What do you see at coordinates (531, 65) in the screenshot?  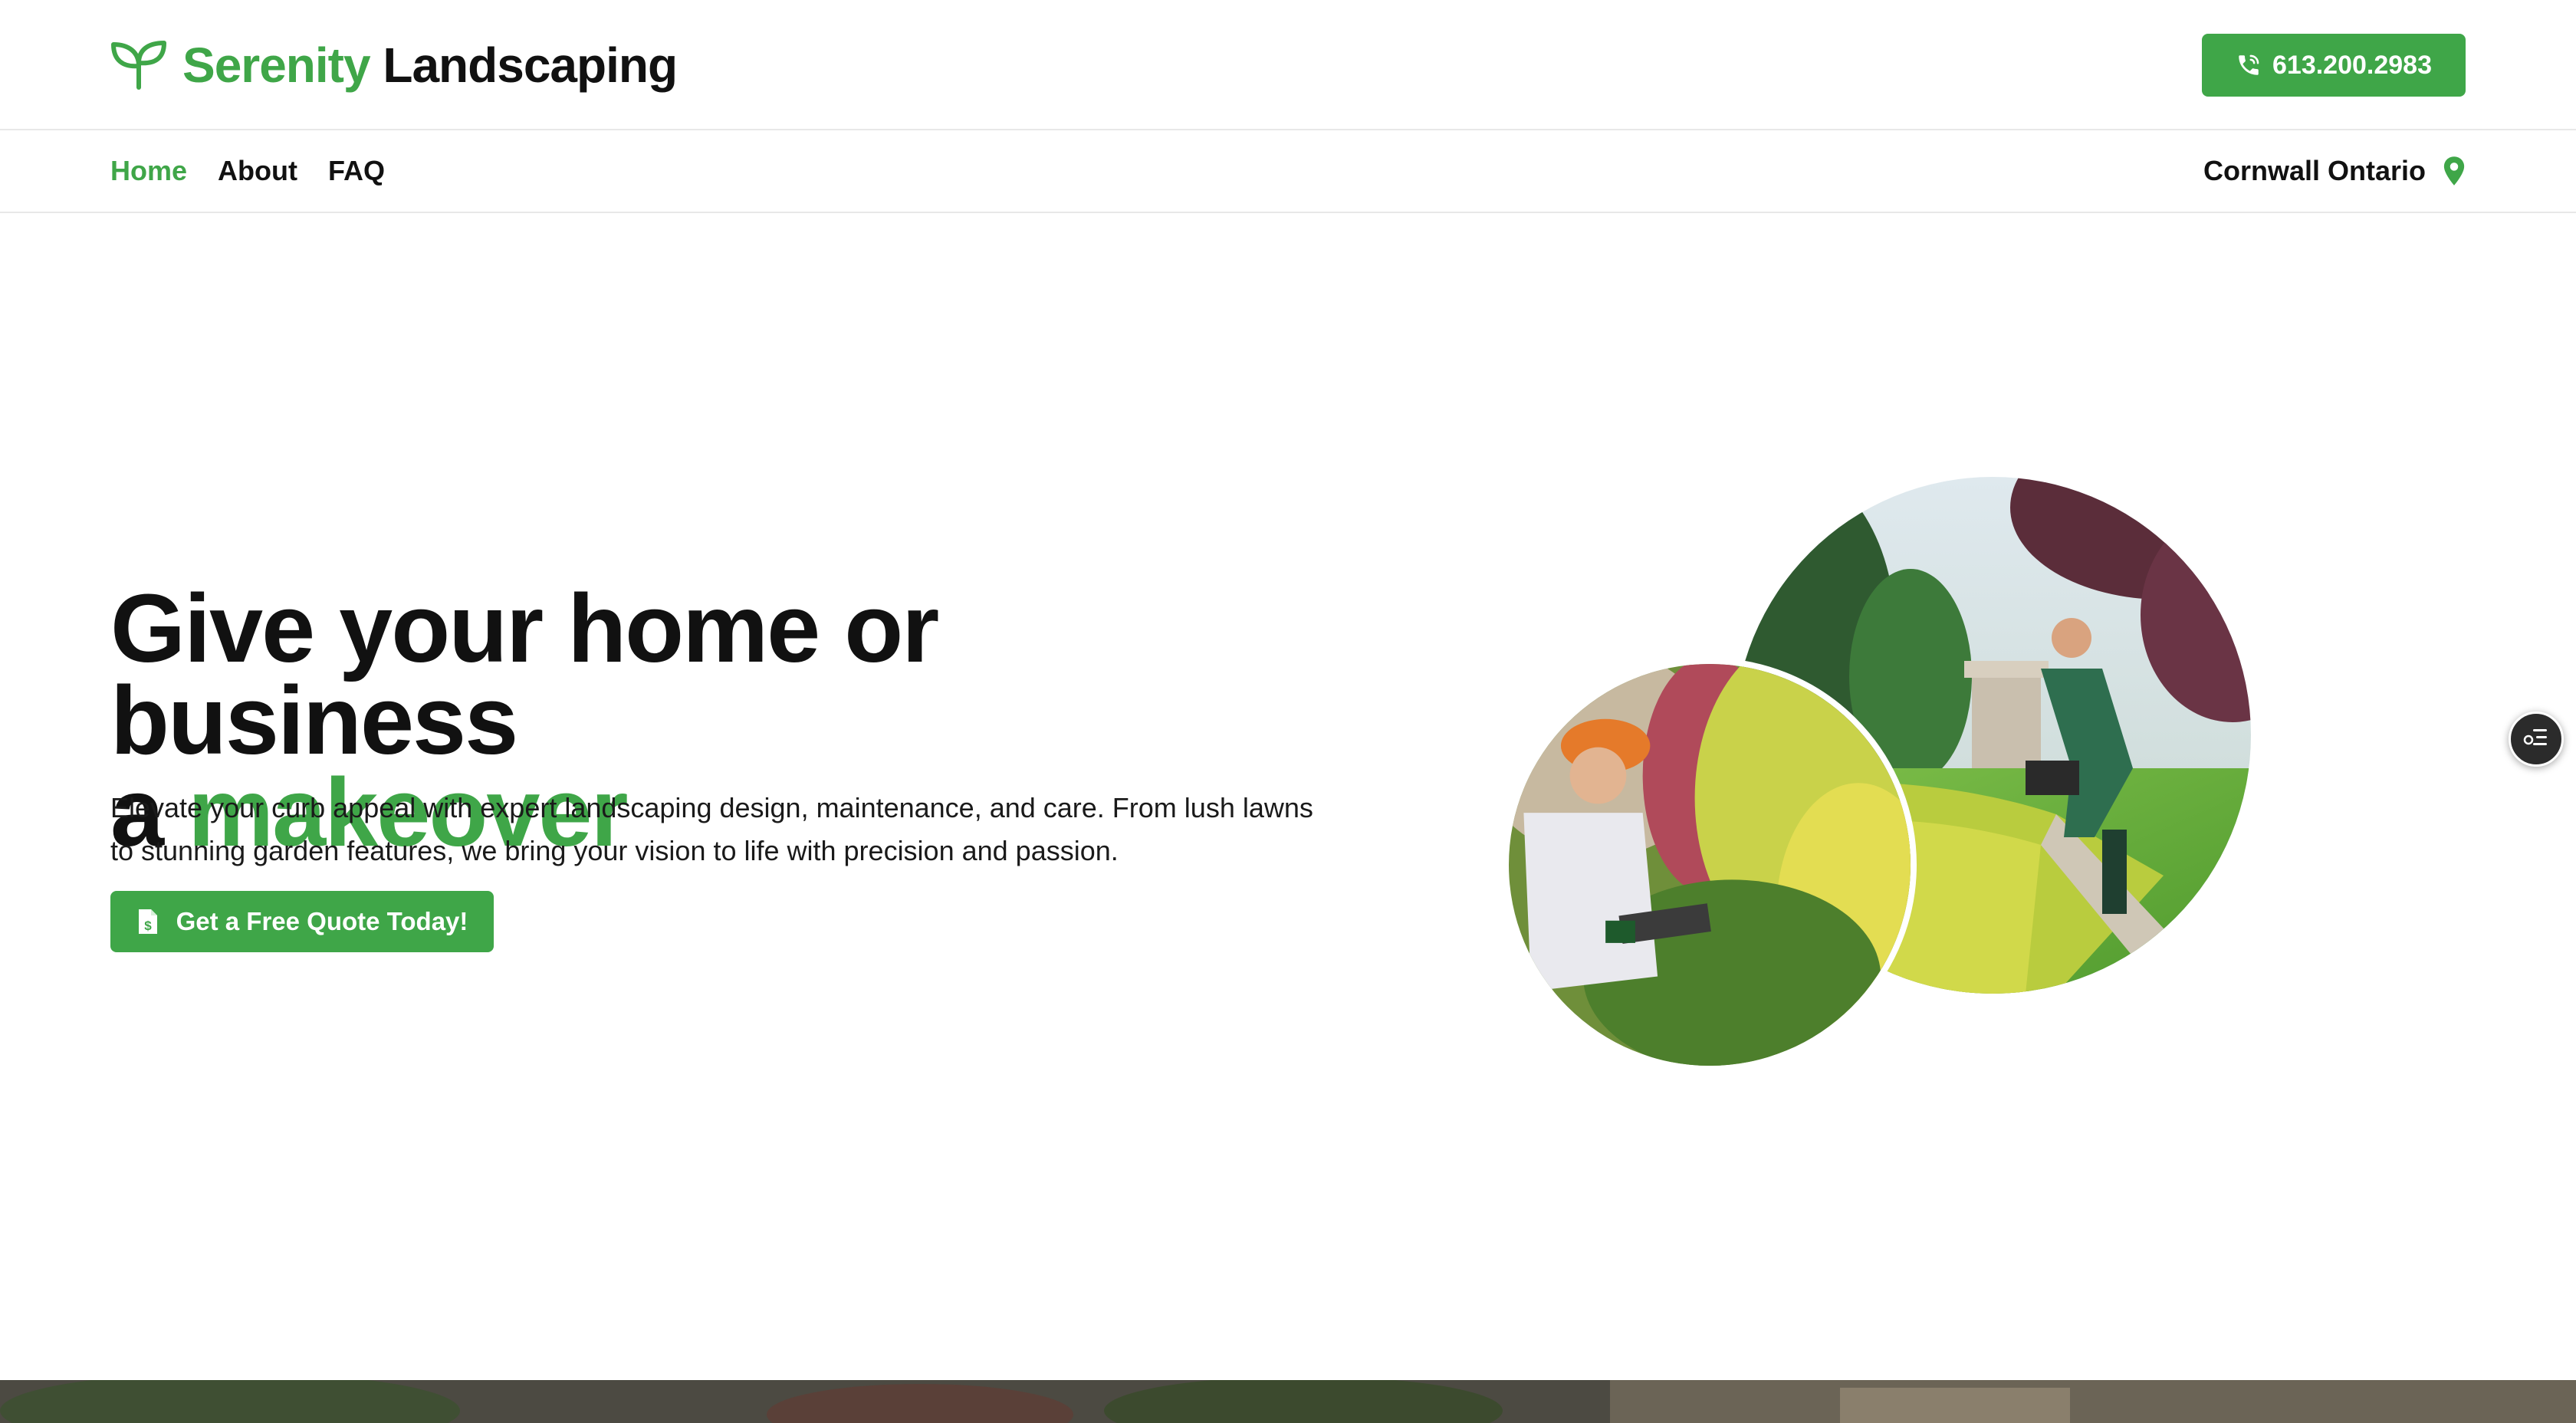 I see `brand-name-landscaping: Landscaping` at bounding box center [531, 65].